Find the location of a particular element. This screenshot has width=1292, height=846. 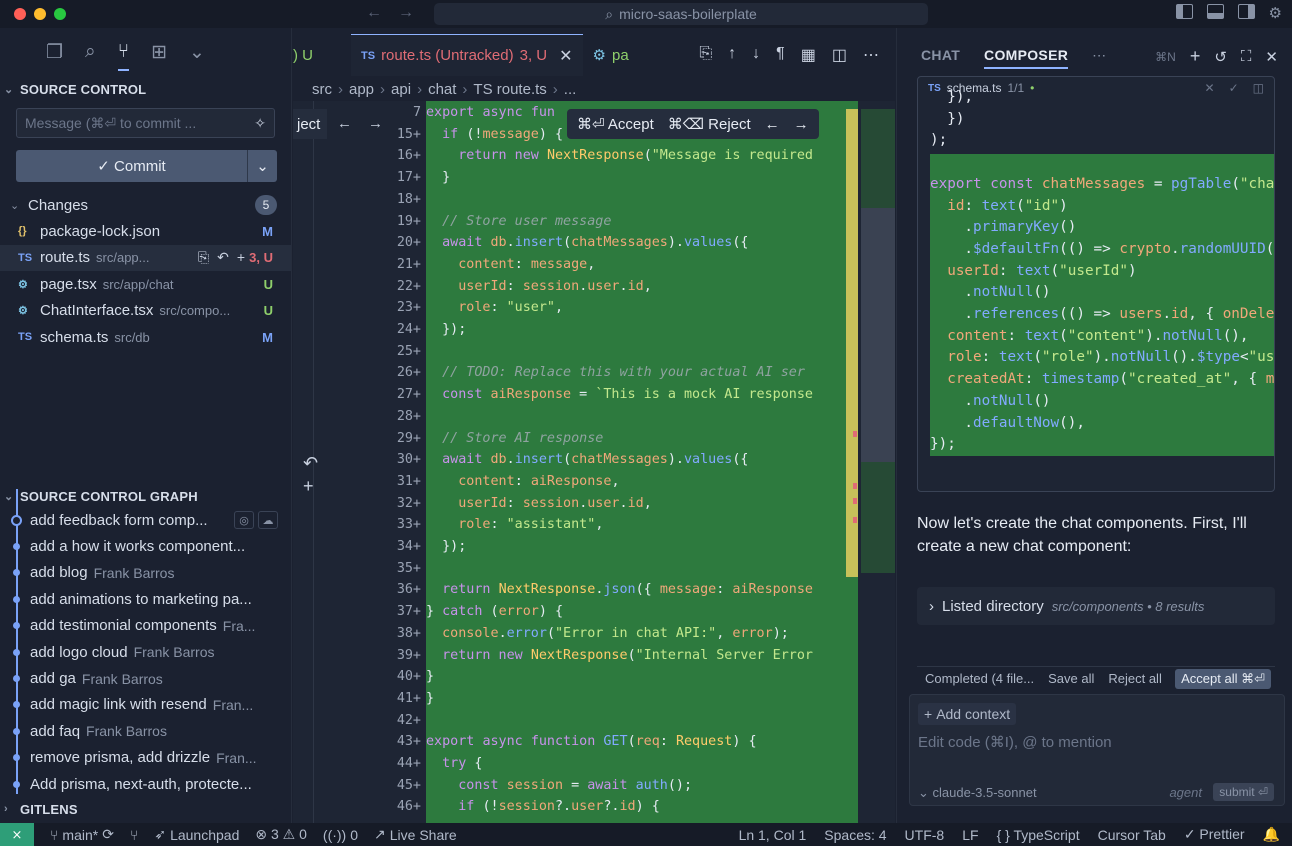

tab-previous: ) U is located at coordinates (322, 55).